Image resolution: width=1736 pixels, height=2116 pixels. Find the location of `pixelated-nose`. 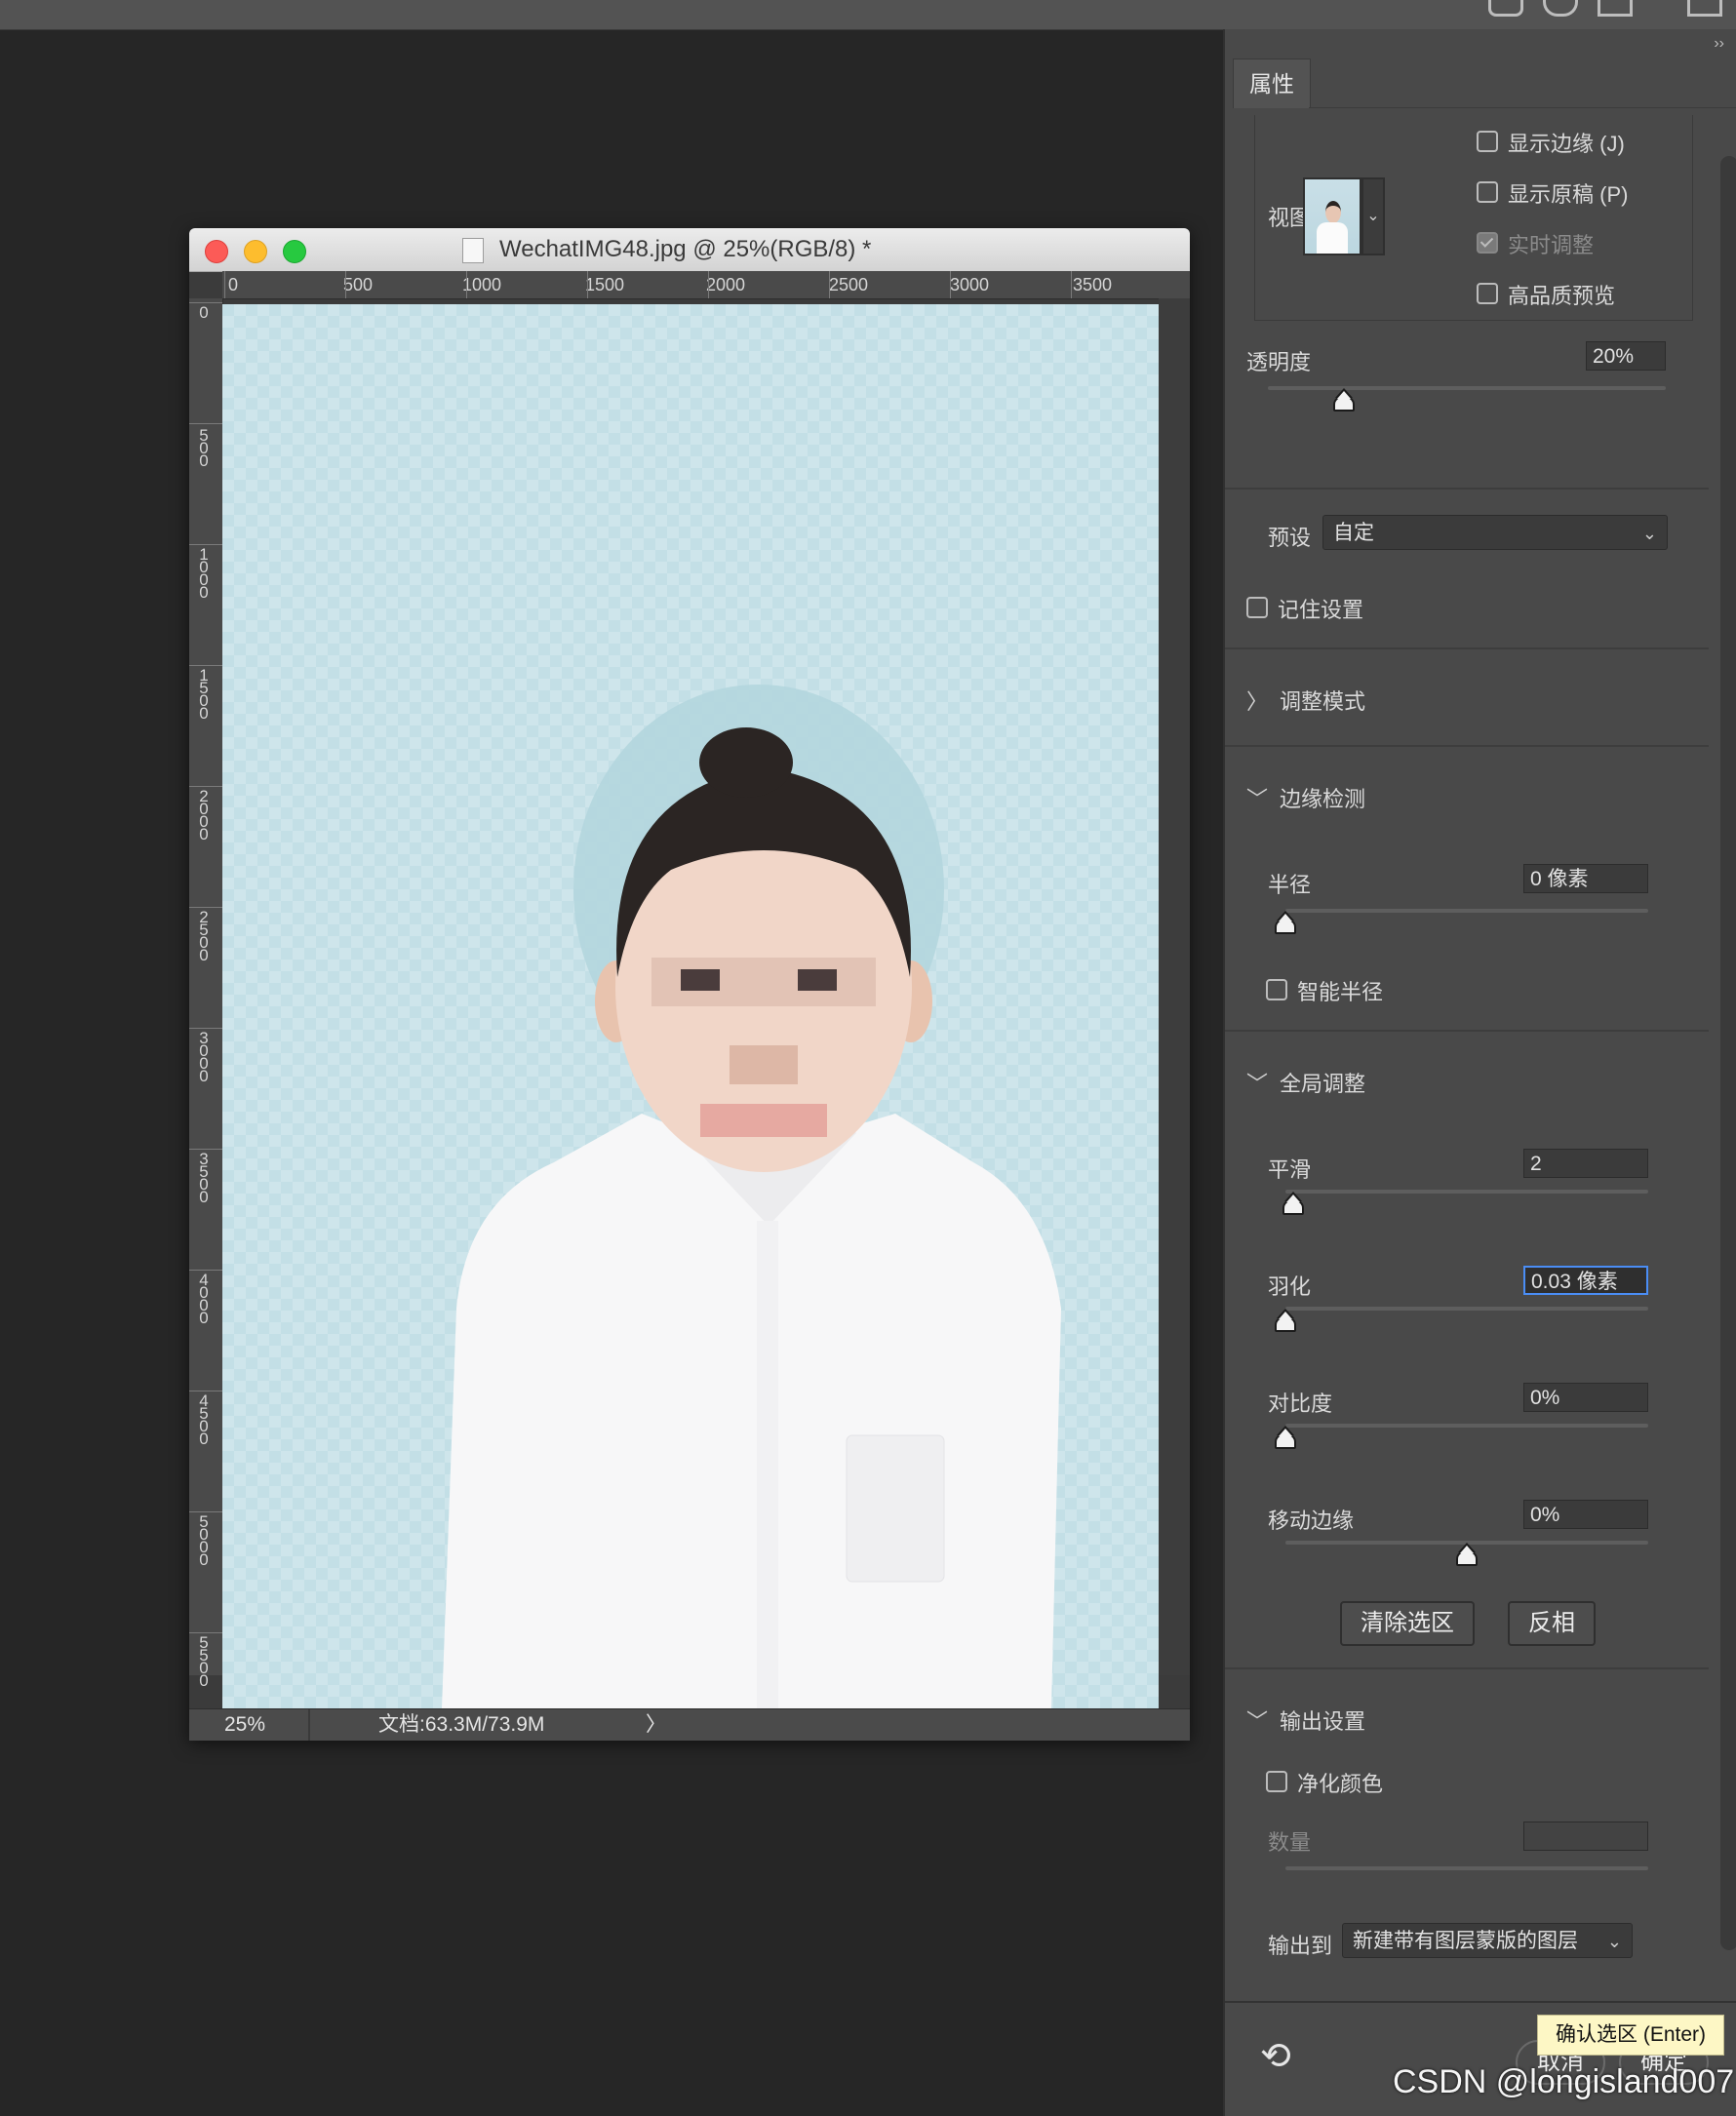

pixelated-nose is located at coordinates (764, 1064).